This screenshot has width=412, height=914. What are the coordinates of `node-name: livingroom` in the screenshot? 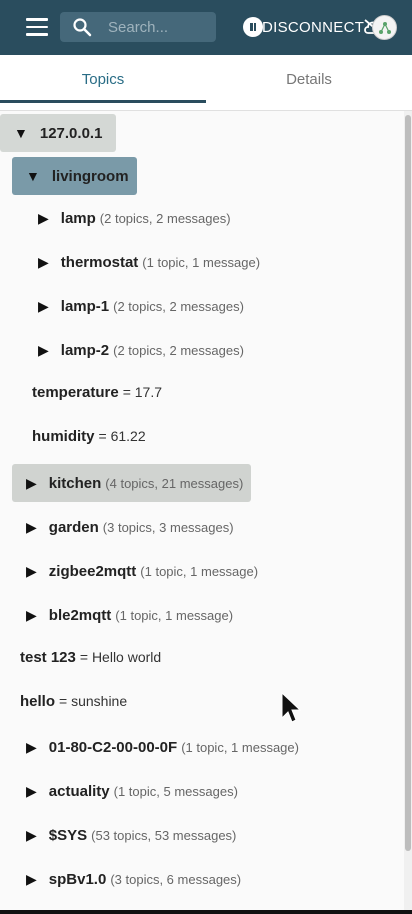 It's located at (90, 176).